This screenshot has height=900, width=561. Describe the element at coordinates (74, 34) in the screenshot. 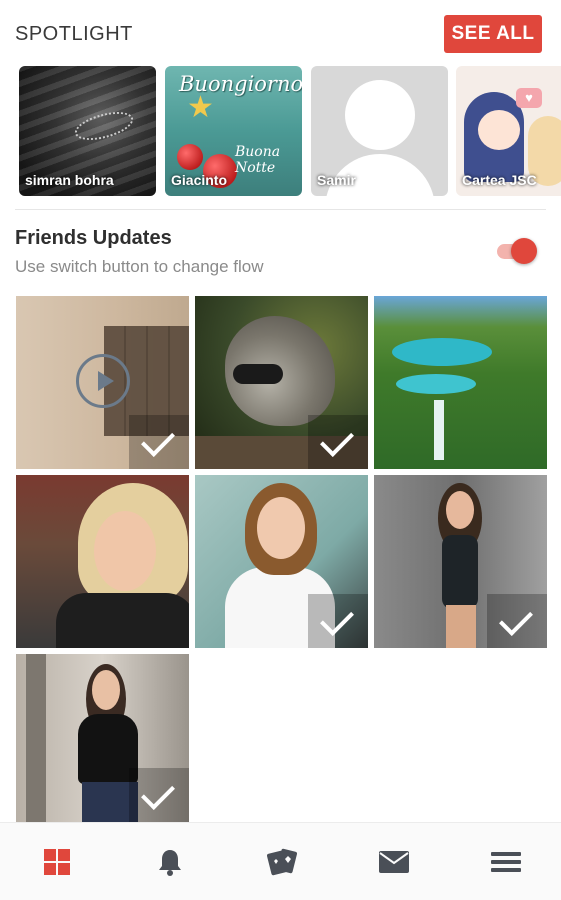

I see `spotlight-title: SPOTLIGHT` at that location.